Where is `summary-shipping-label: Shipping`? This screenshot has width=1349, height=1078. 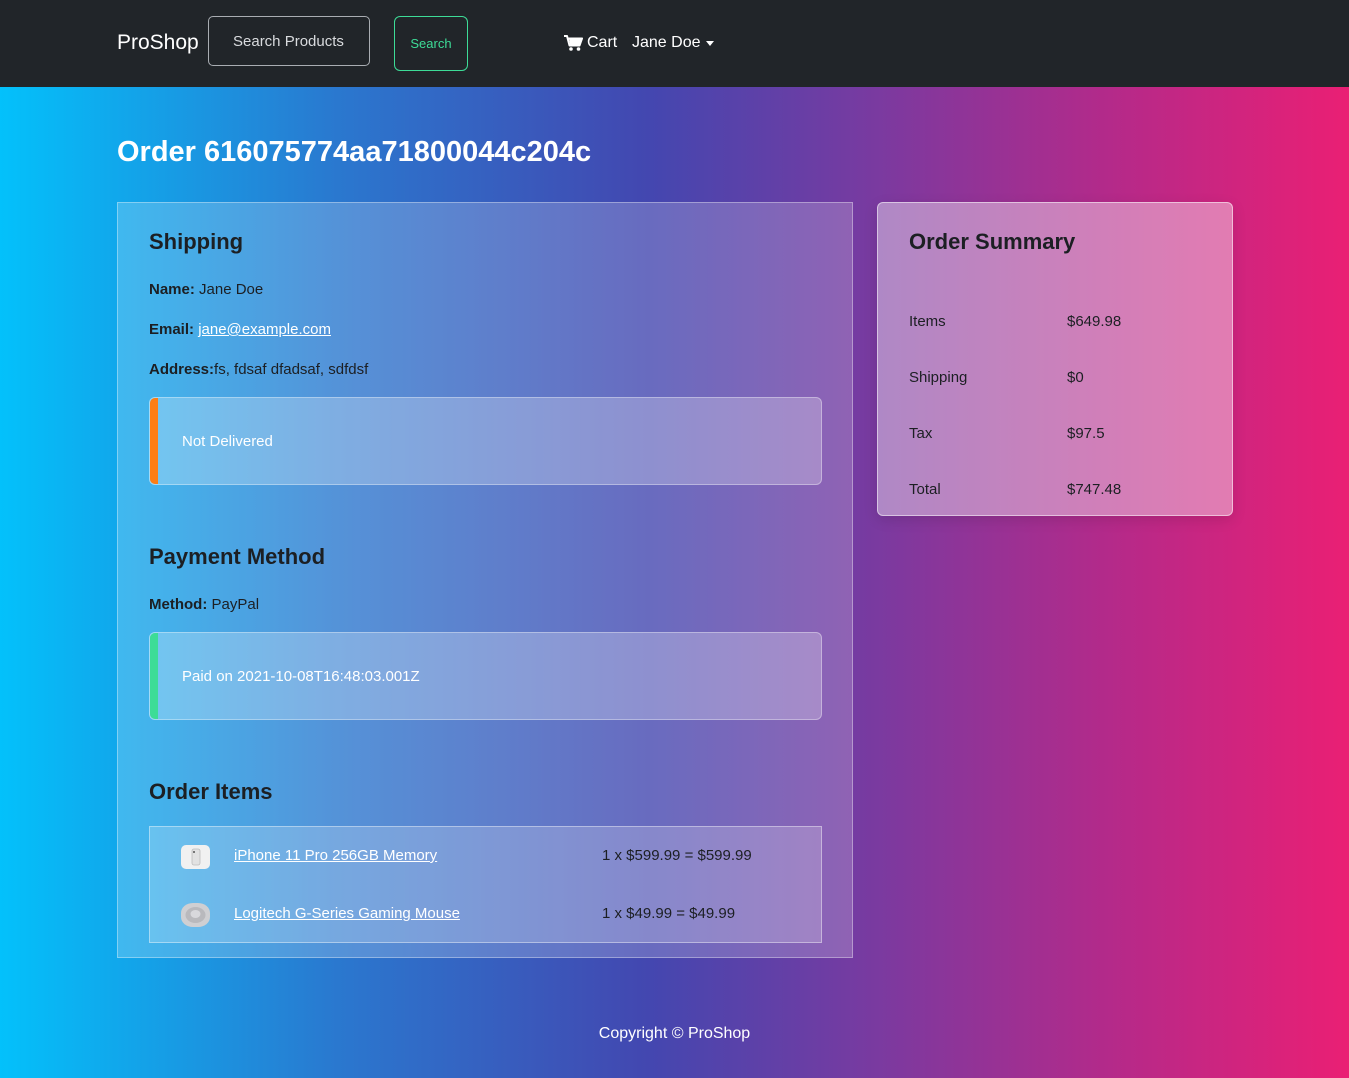
summary-shipping-label: Shipping is located at coordinates (938, 377).